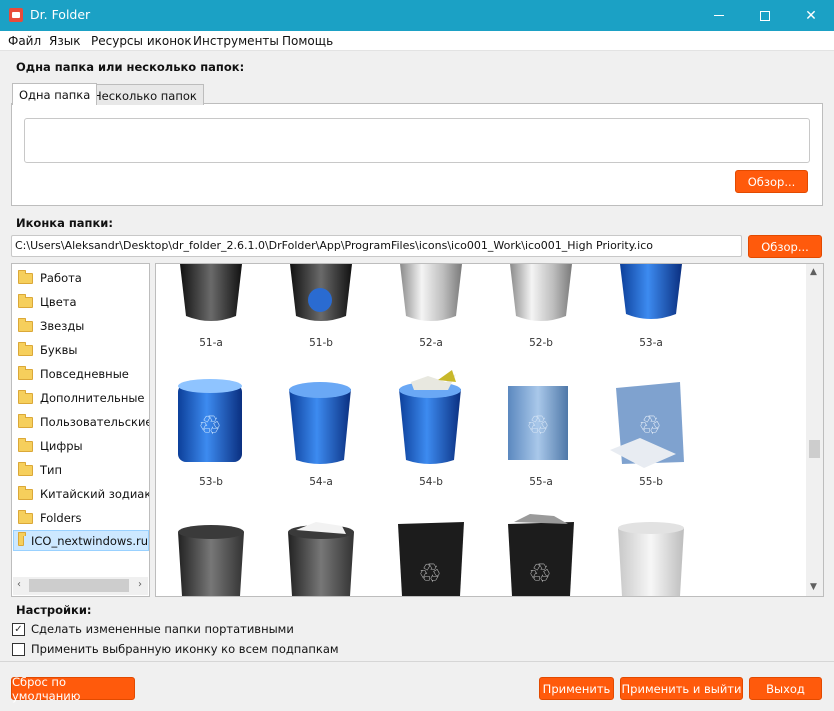 The image size is (834, 711). Describe the element at coordinates (321, 482) in the screenshot. I see `icon-label: 54-a` at that location.